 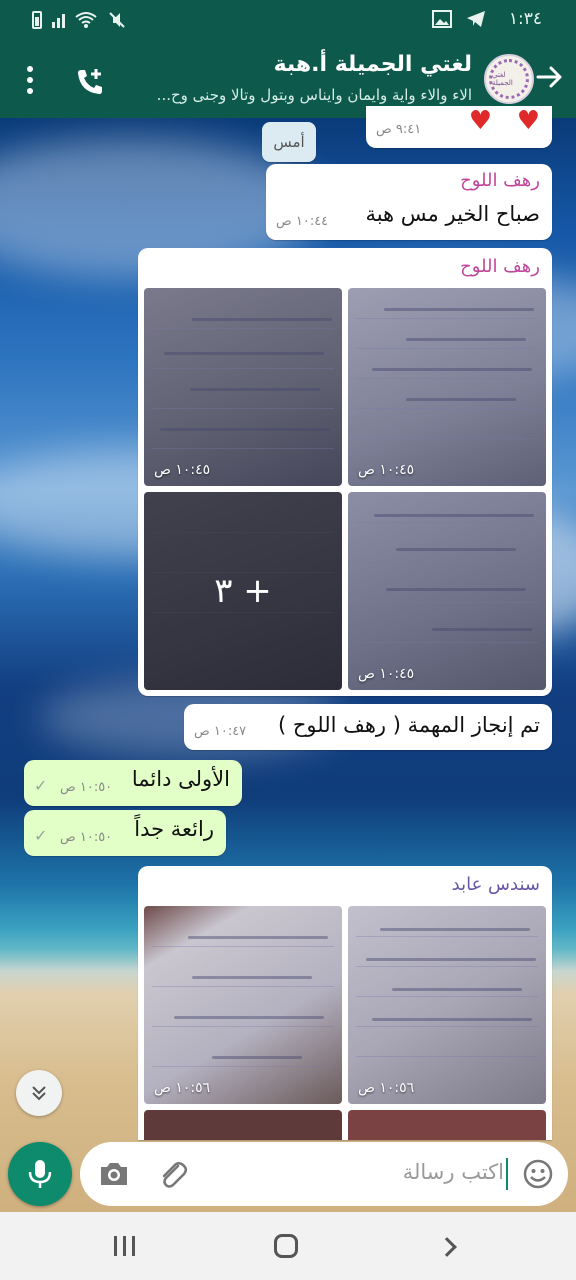 I want to click on group-avatar: لغتي الجميلة, so click(x=509, y=79).